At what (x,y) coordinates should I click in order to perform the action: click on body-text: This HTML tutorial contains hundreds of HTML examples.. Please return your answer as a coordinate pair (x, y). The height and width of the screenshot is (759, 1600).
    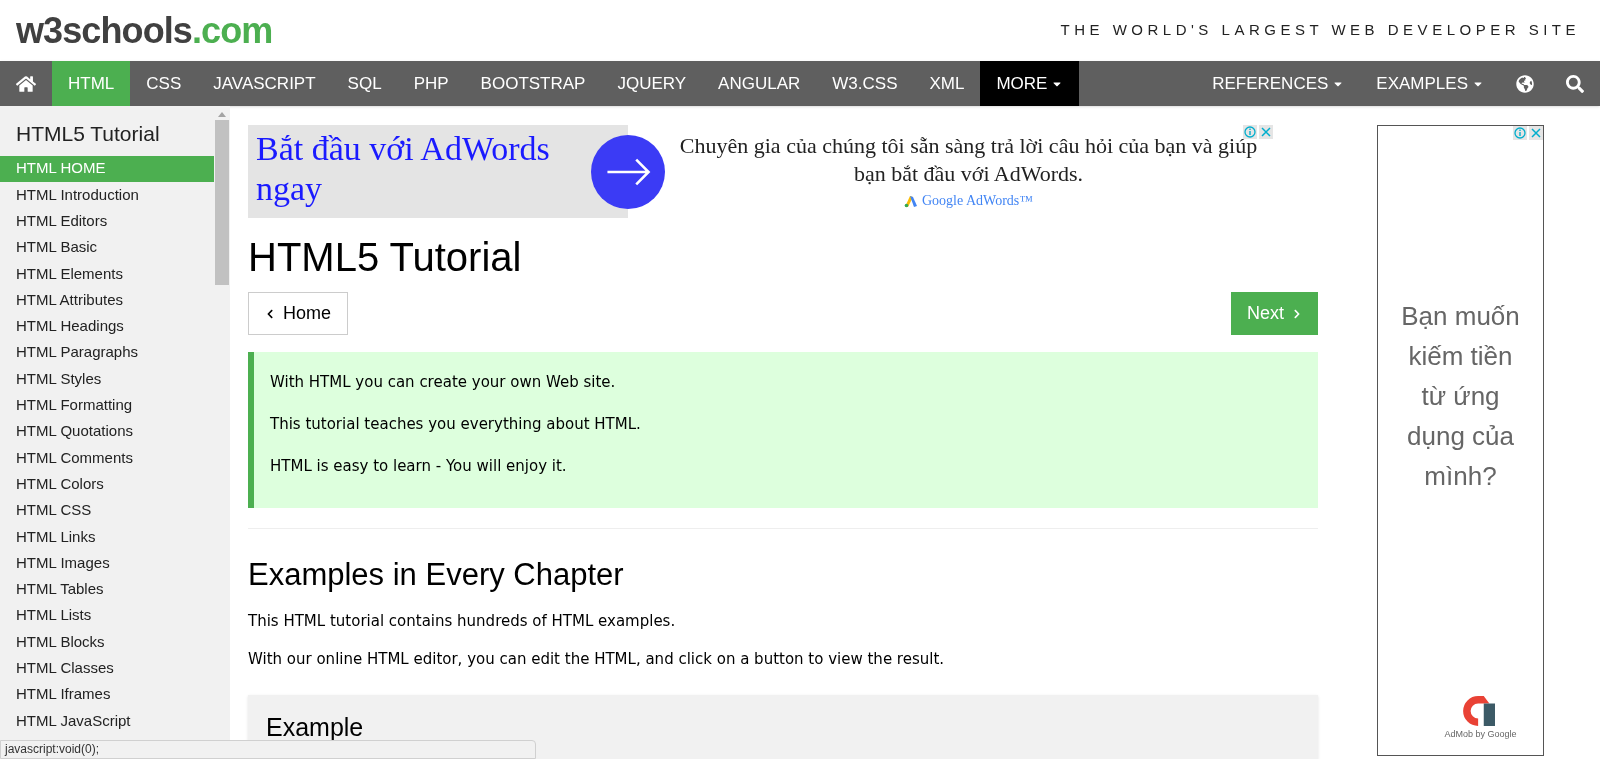
    Looking at the image, I should click on (462, 621).